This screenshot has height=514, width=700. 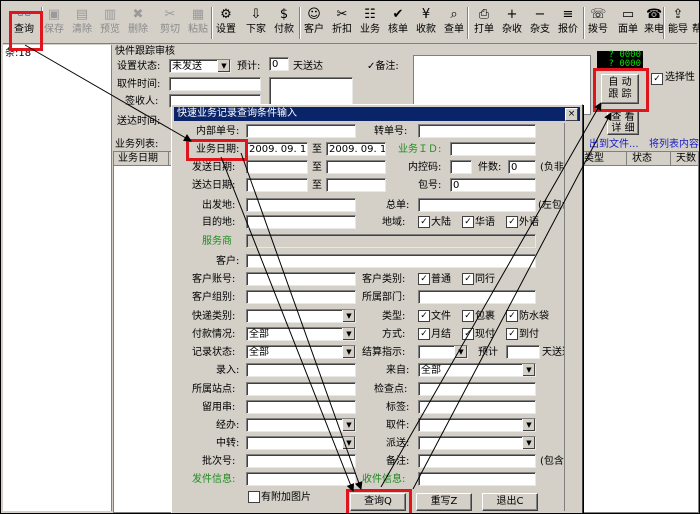 I want to click on send-date-to-input, so click(x=356, y=167).